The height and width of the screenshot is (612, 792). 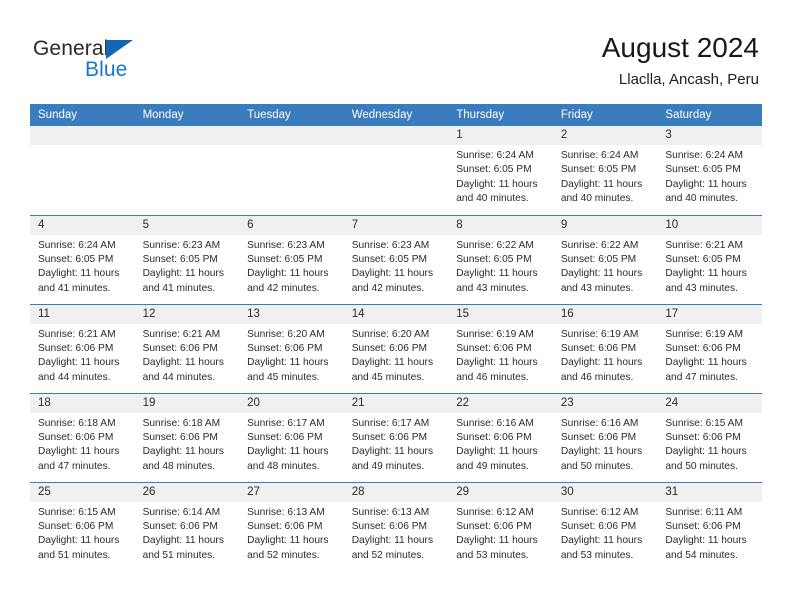 I want to click on daylight-text-line2: and 40 minutes., so click(x=492, y=199).